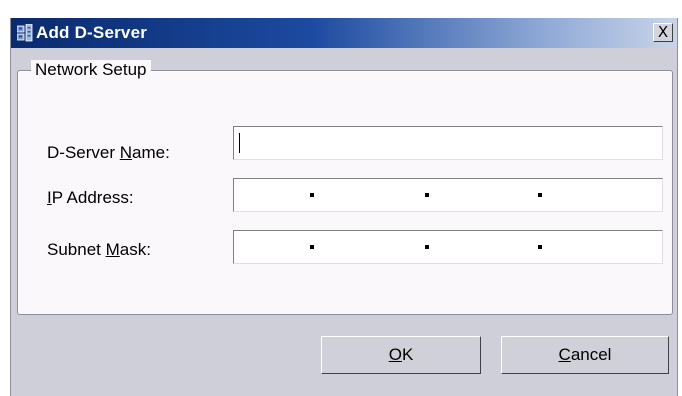 Image resolution: width=682 pixels, height=396 pixels. I want to click on close-button: X, so click(663, 32).